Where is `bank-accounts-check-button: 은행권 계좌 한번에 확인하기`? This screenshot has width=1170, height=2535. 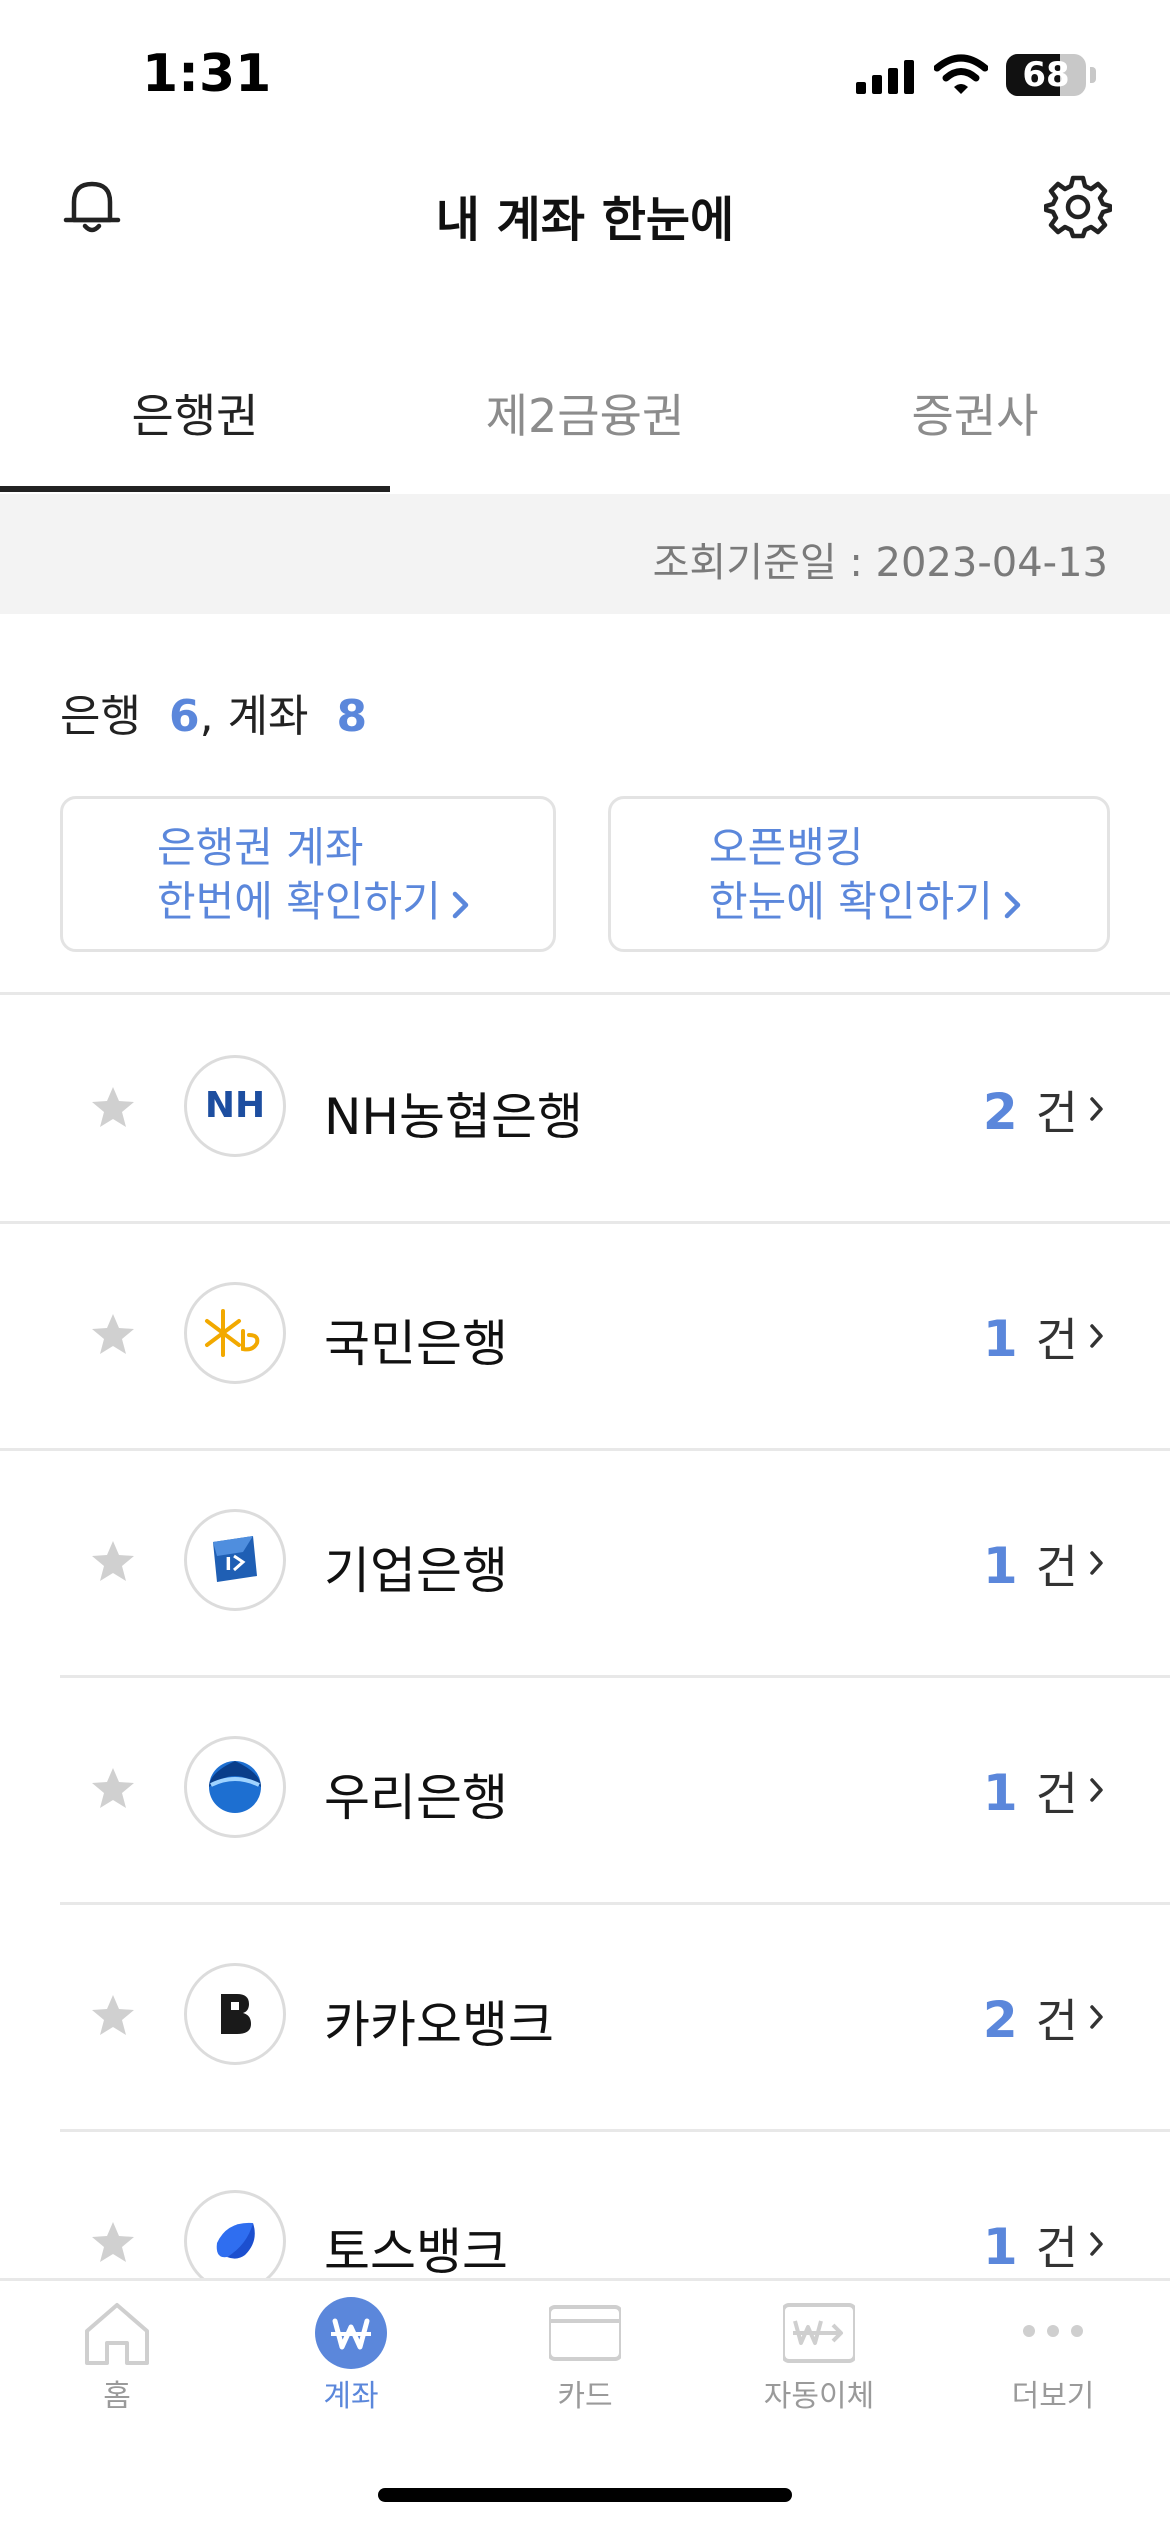
bank-accounts-check-button: 은행권 계좌 한번에 확인하기 is located at coordinates (308, 874).